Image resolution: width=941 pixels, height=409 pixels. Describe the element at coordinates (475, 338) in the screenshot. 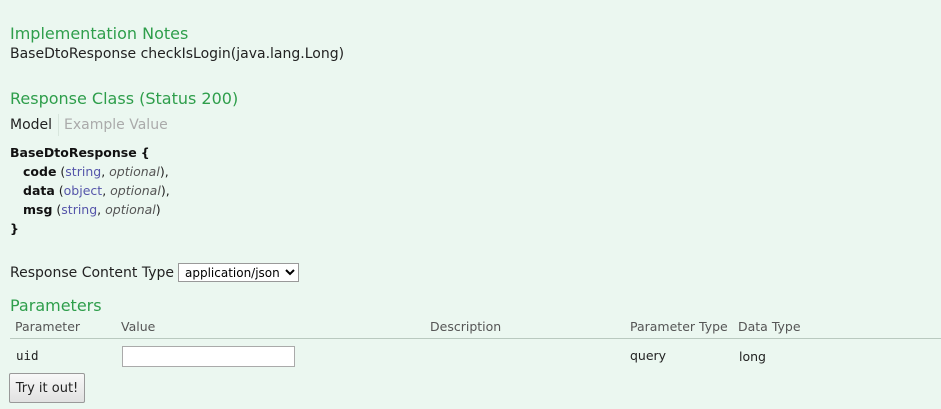

I see `table-header-divider` at that location.